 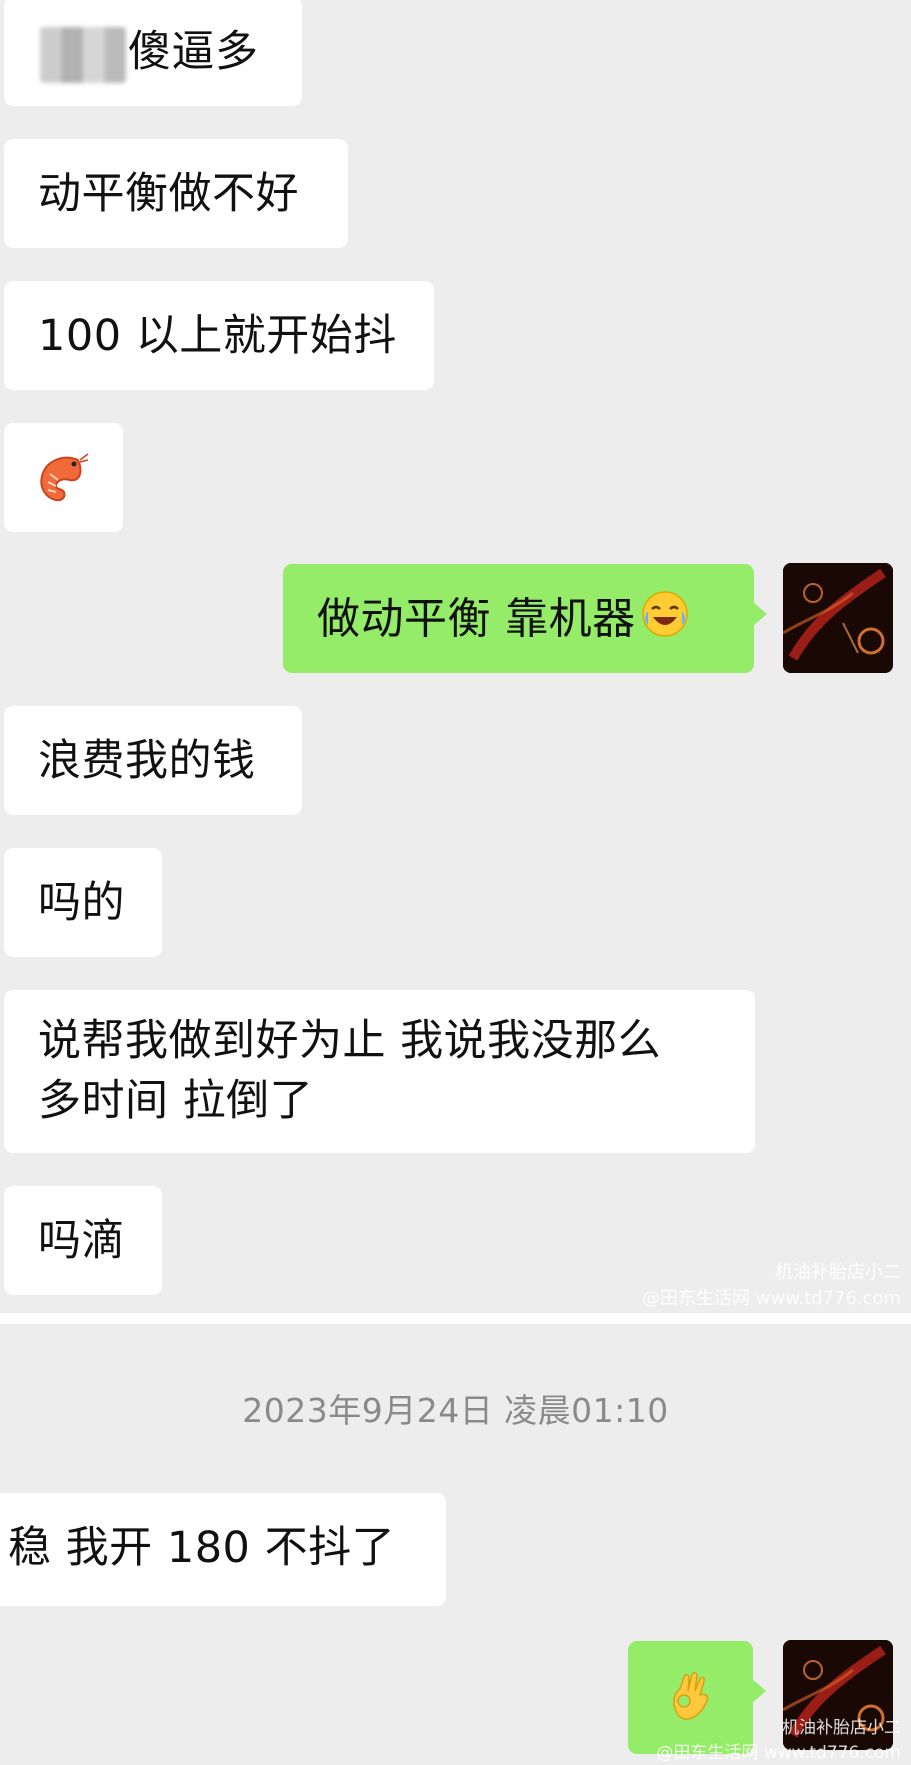 I want to click on message-bubble-incoming: 动平衡做不好, so click(x=176, y=193).